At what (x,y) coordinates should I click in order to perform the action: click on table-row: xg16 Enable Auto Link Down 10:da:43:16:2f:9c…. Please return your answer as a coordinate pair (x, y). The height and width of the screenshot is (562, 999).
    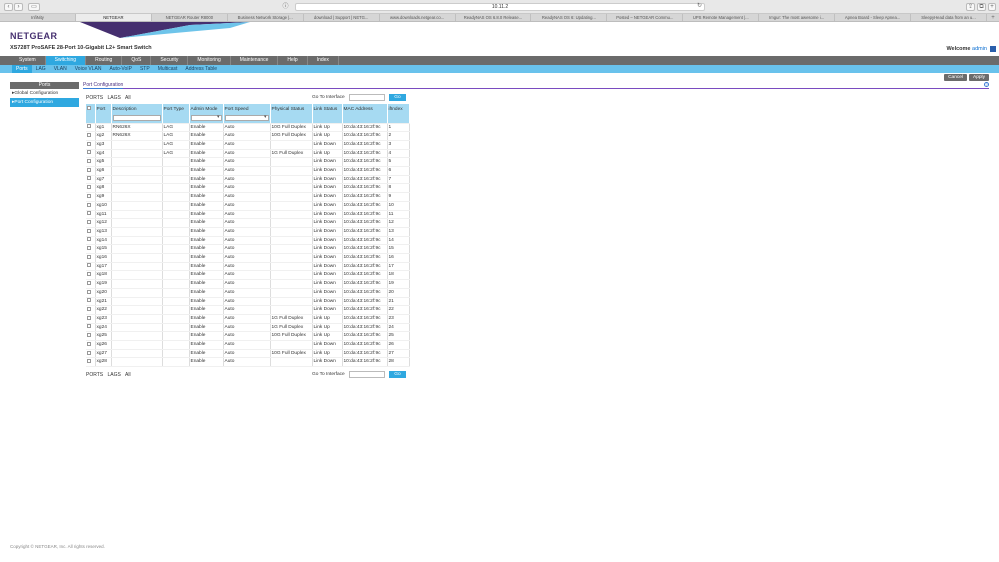
    Looking at the image, I should click on (248, 258).